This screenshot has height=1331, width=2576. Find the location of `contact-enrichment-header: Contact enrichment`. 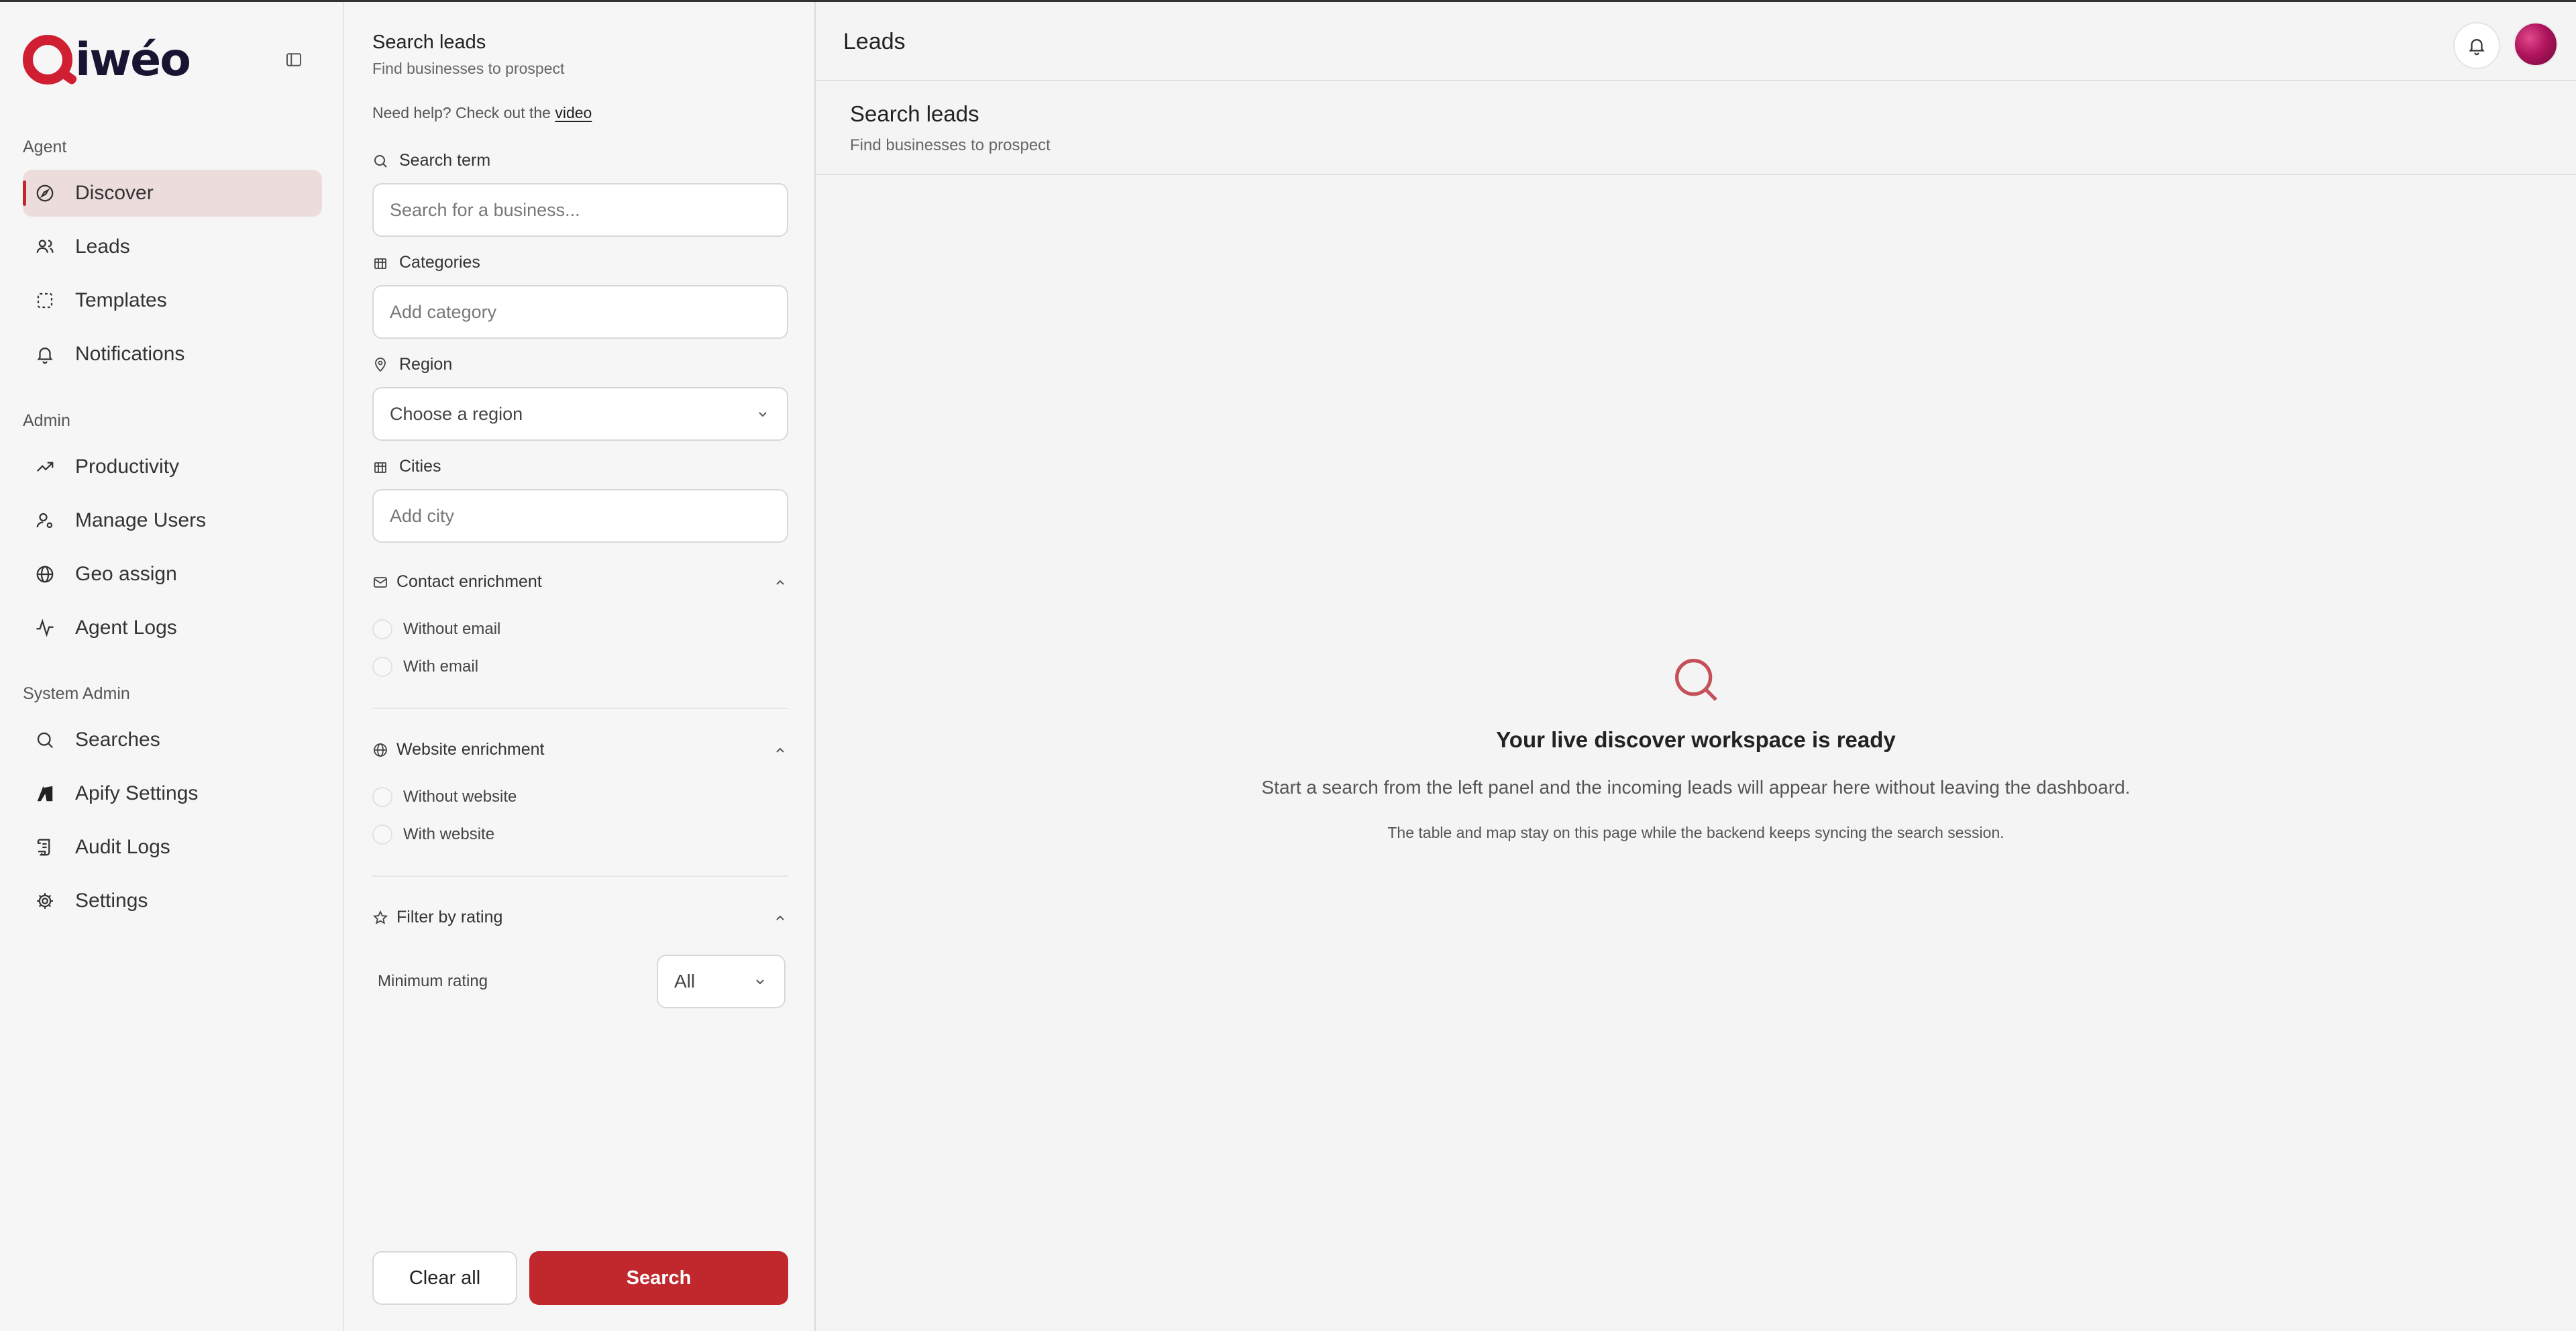

contact-enrichment-header: Contact enrichment is located at coordinates (580, 582).